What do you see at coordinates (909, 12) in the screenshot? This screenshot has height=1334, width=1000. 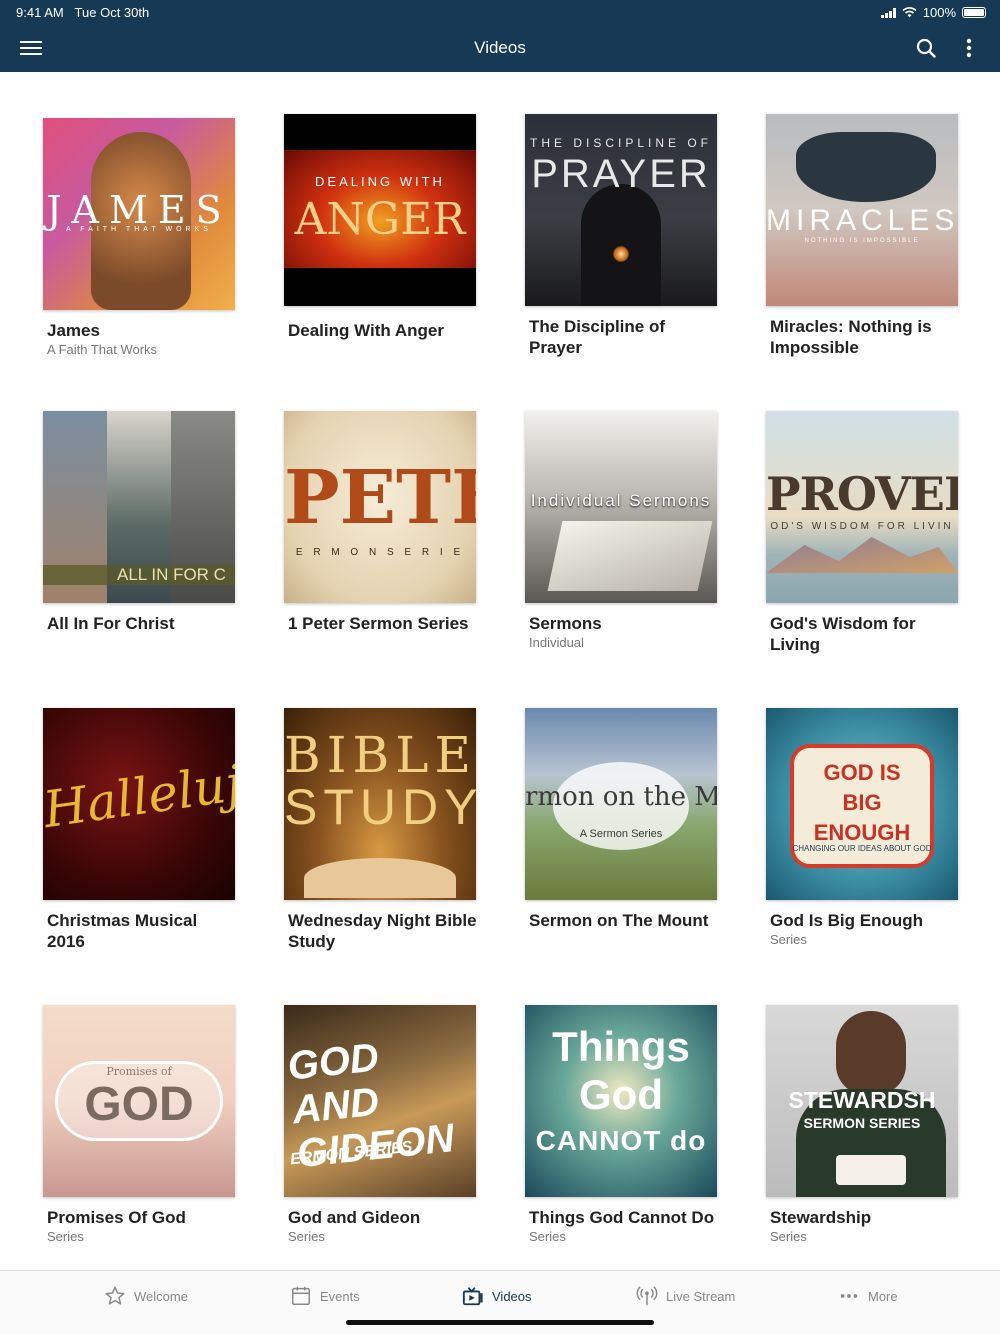 I see `wifi-icon` at bounding box center [909, 12].